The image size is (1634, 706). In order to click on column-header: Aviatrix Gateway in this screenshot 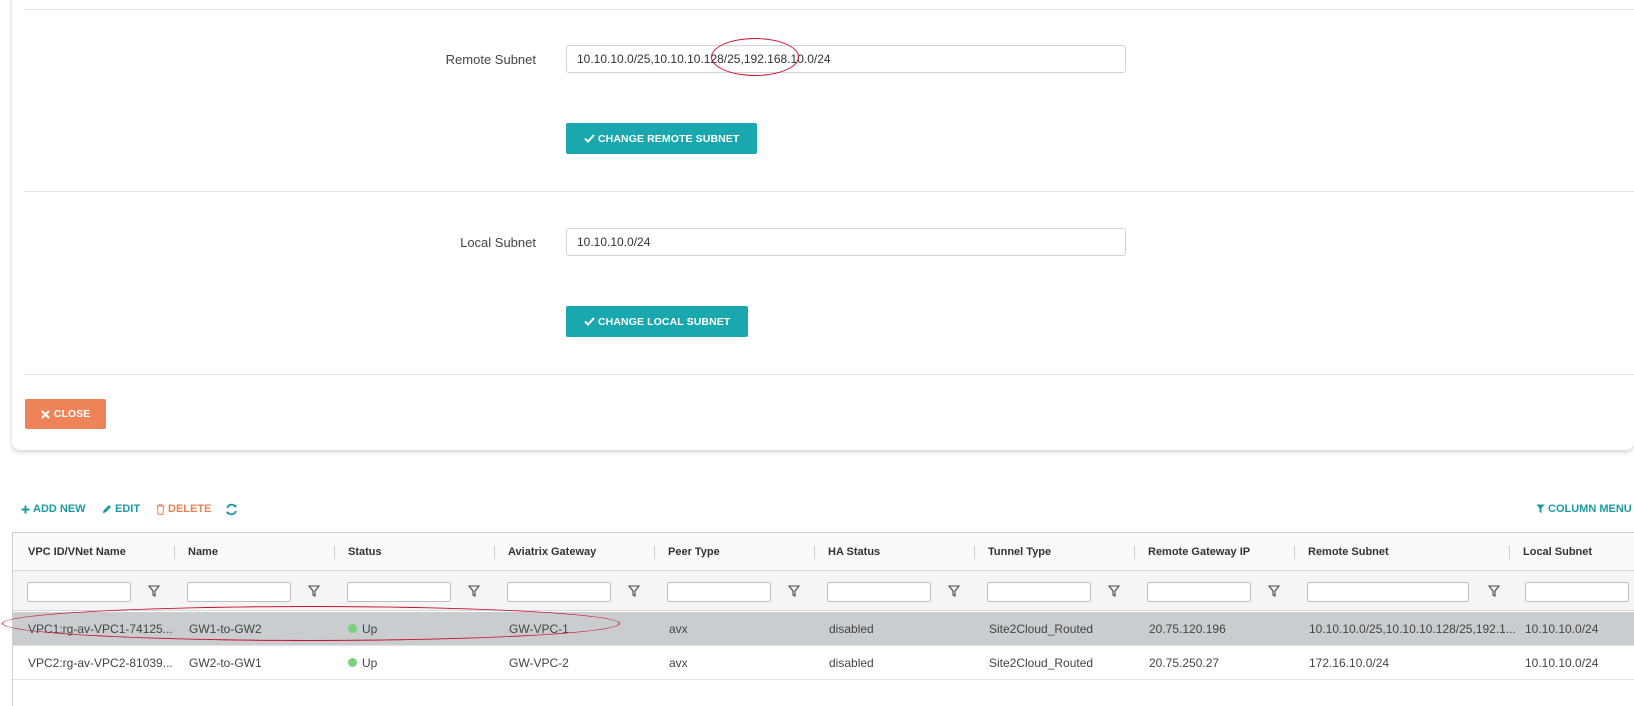, I will do `click(552, 551)`.